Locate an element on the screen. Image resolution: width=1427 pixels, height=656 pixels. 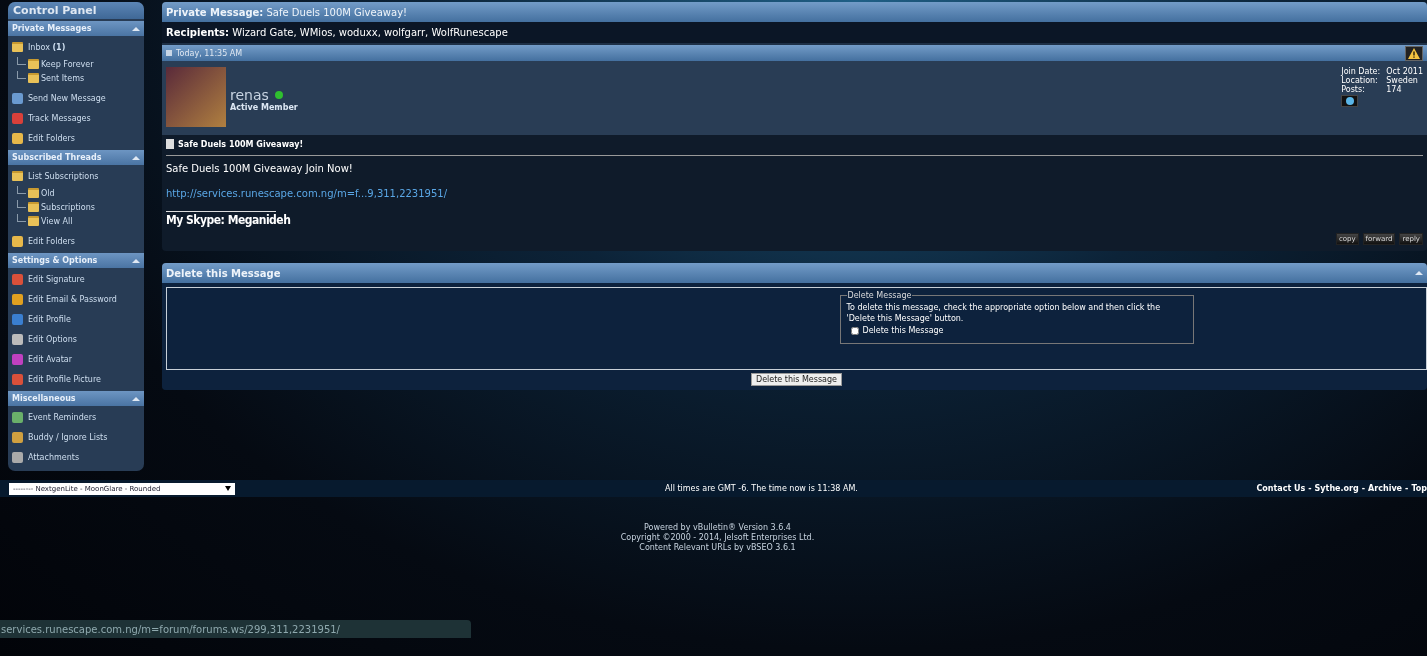
credit-line: Powered by vBulletin® Version 3.6.4 is located at coordinates (717, 528).